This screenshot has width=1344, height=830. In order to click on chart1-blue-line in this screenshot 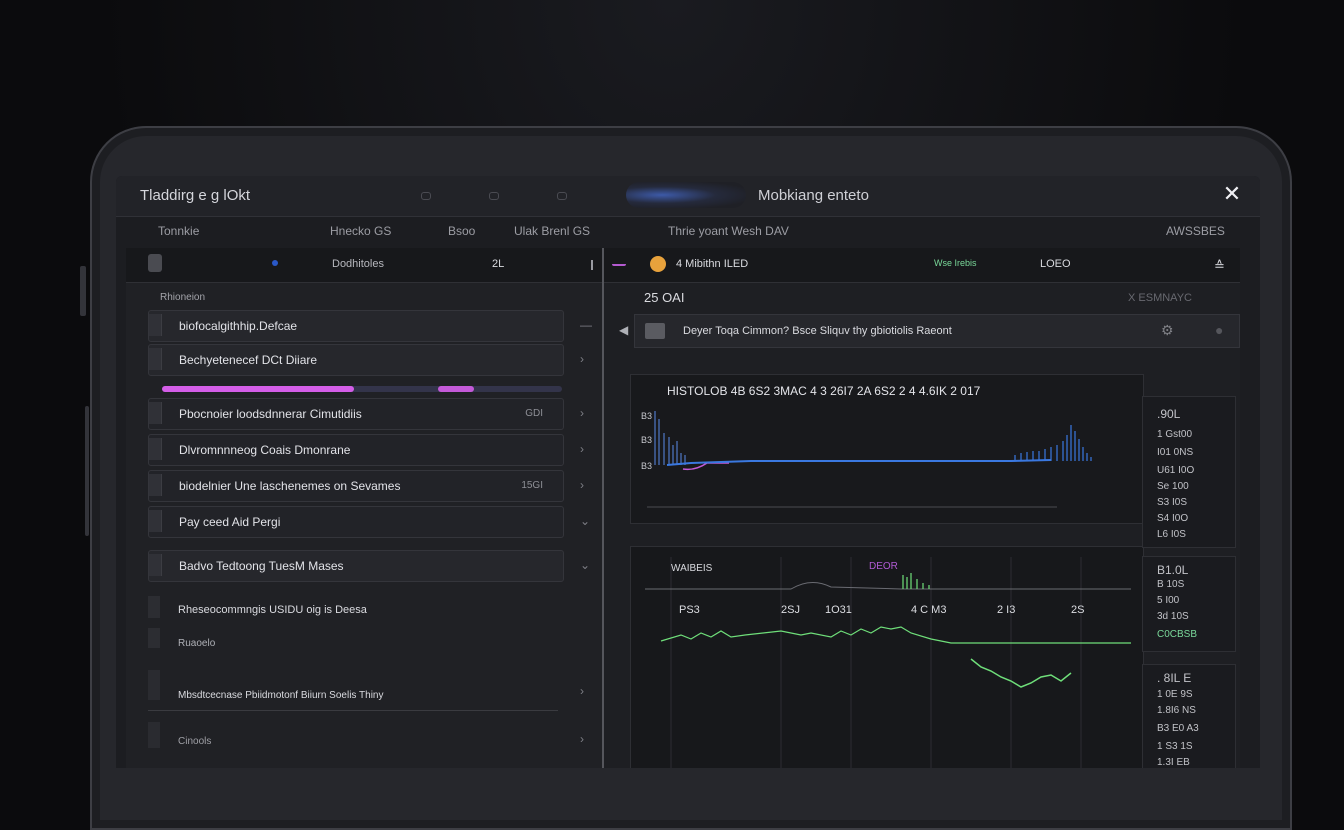, I will do `click(859, 462)`.